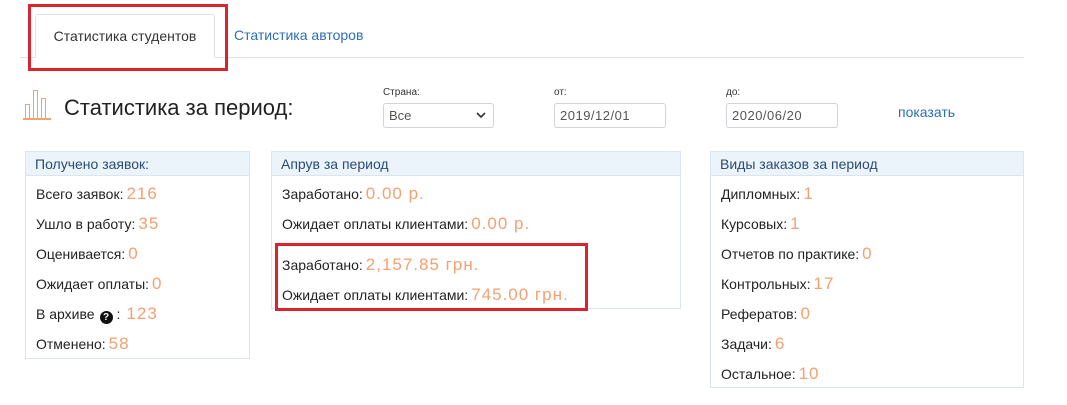  I want to click on practice-row: Отчетов по практике: 0, so click(797, 254).